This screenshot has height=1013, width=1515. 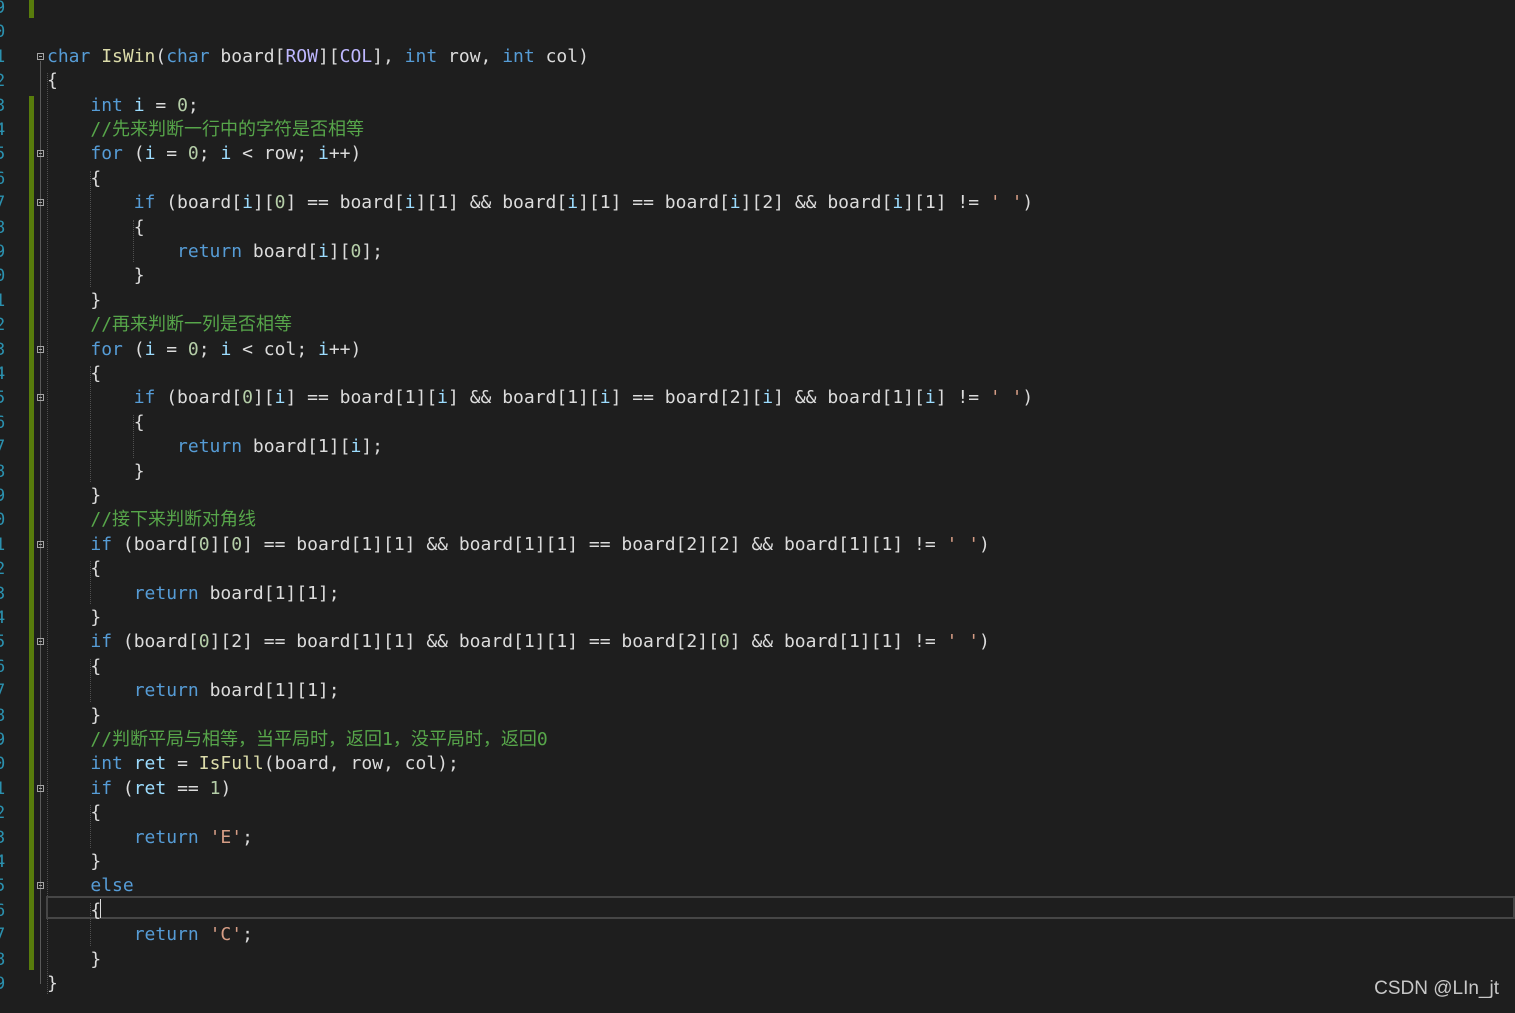 I want to click on code-line: for (i = 0; i < col; i++), so click(x=204, y=350).